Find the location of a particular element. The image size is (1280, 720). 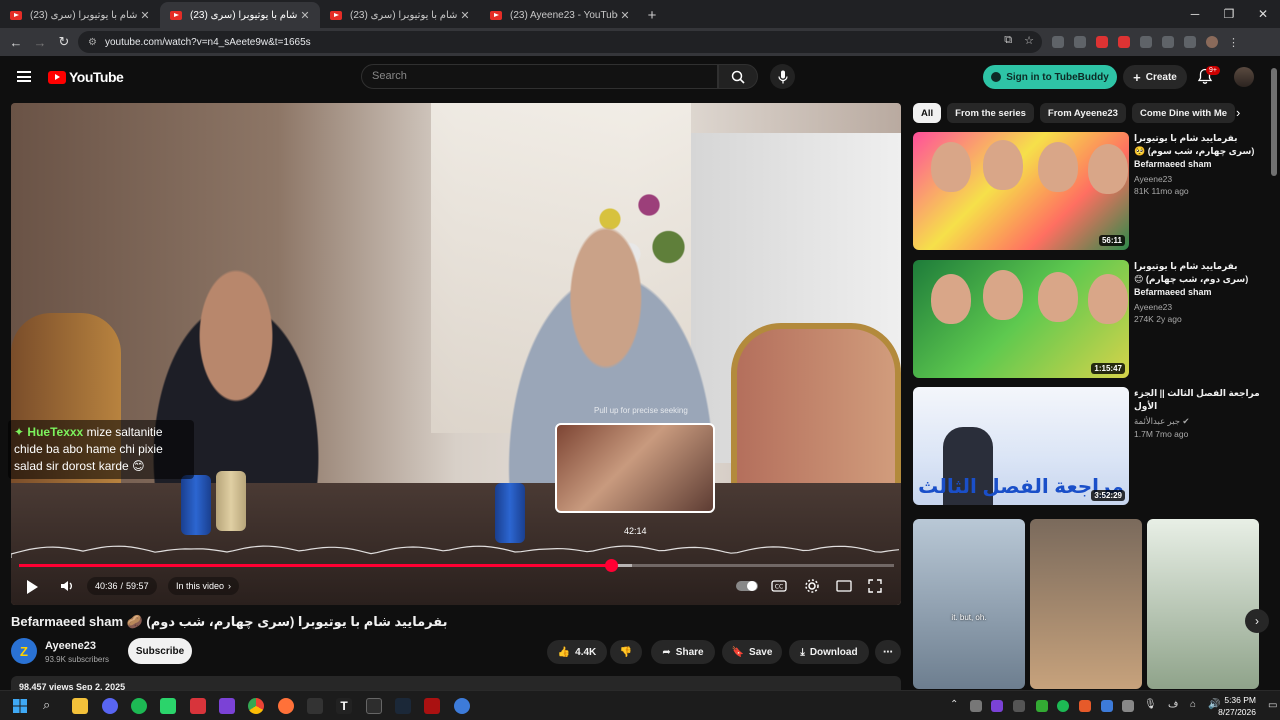

puzzle-icon is located at coordinates (1168, 42).